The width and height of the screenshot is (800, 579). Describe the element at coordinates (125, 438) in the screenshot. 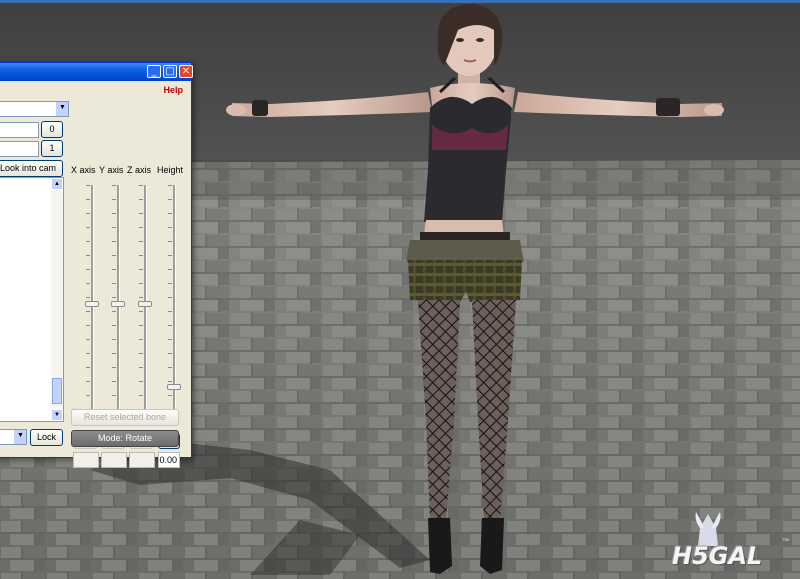

I see `mode-rotate-button: Mode: Rotate` at that location.